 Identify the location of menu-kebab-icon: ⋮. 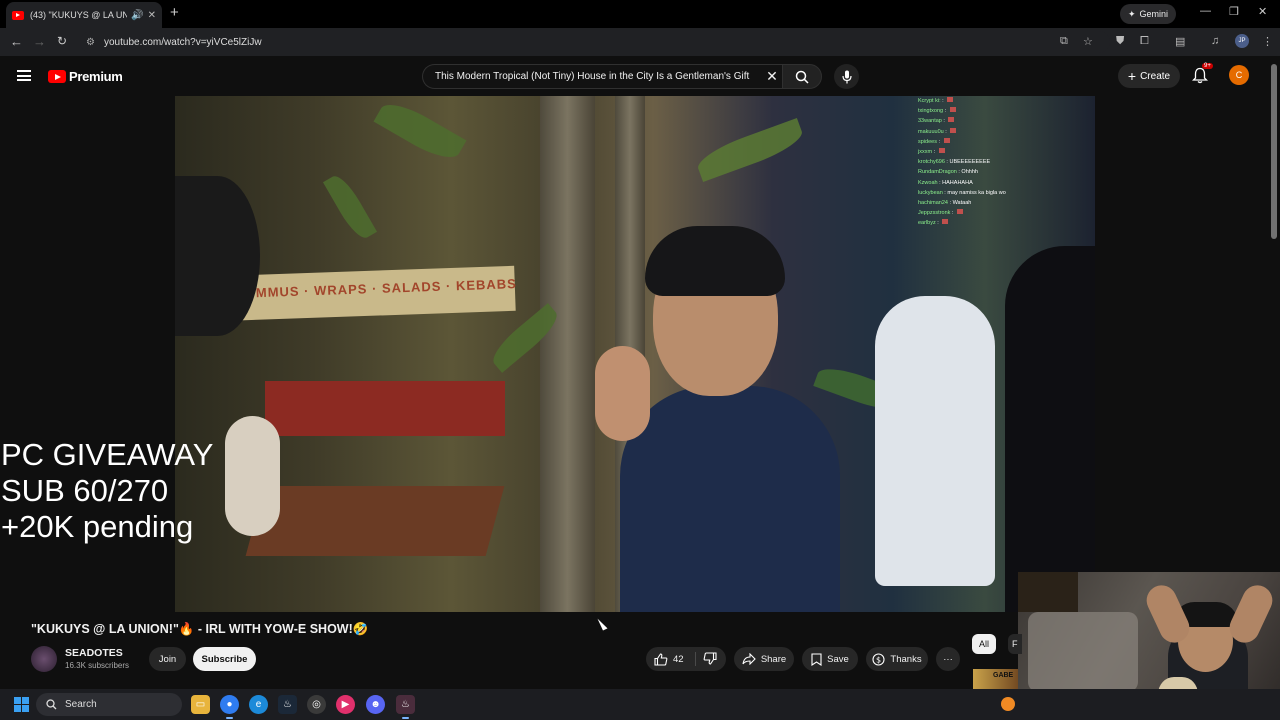
(1267, 41).